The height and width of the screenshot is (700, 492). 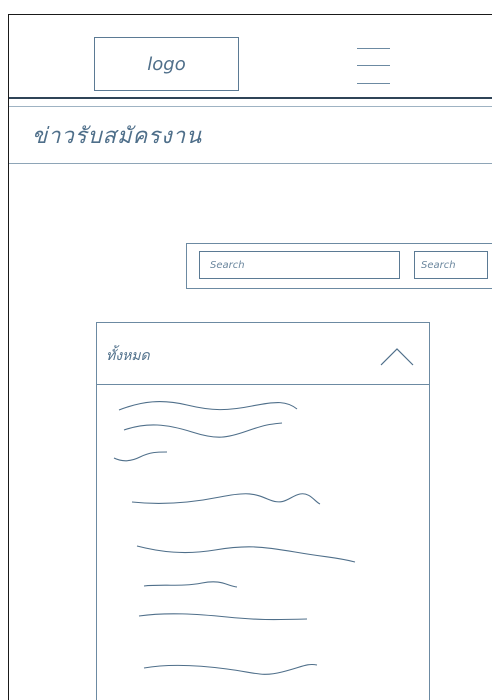 I want to click on search-button: Search, so click(x=451, y=265).